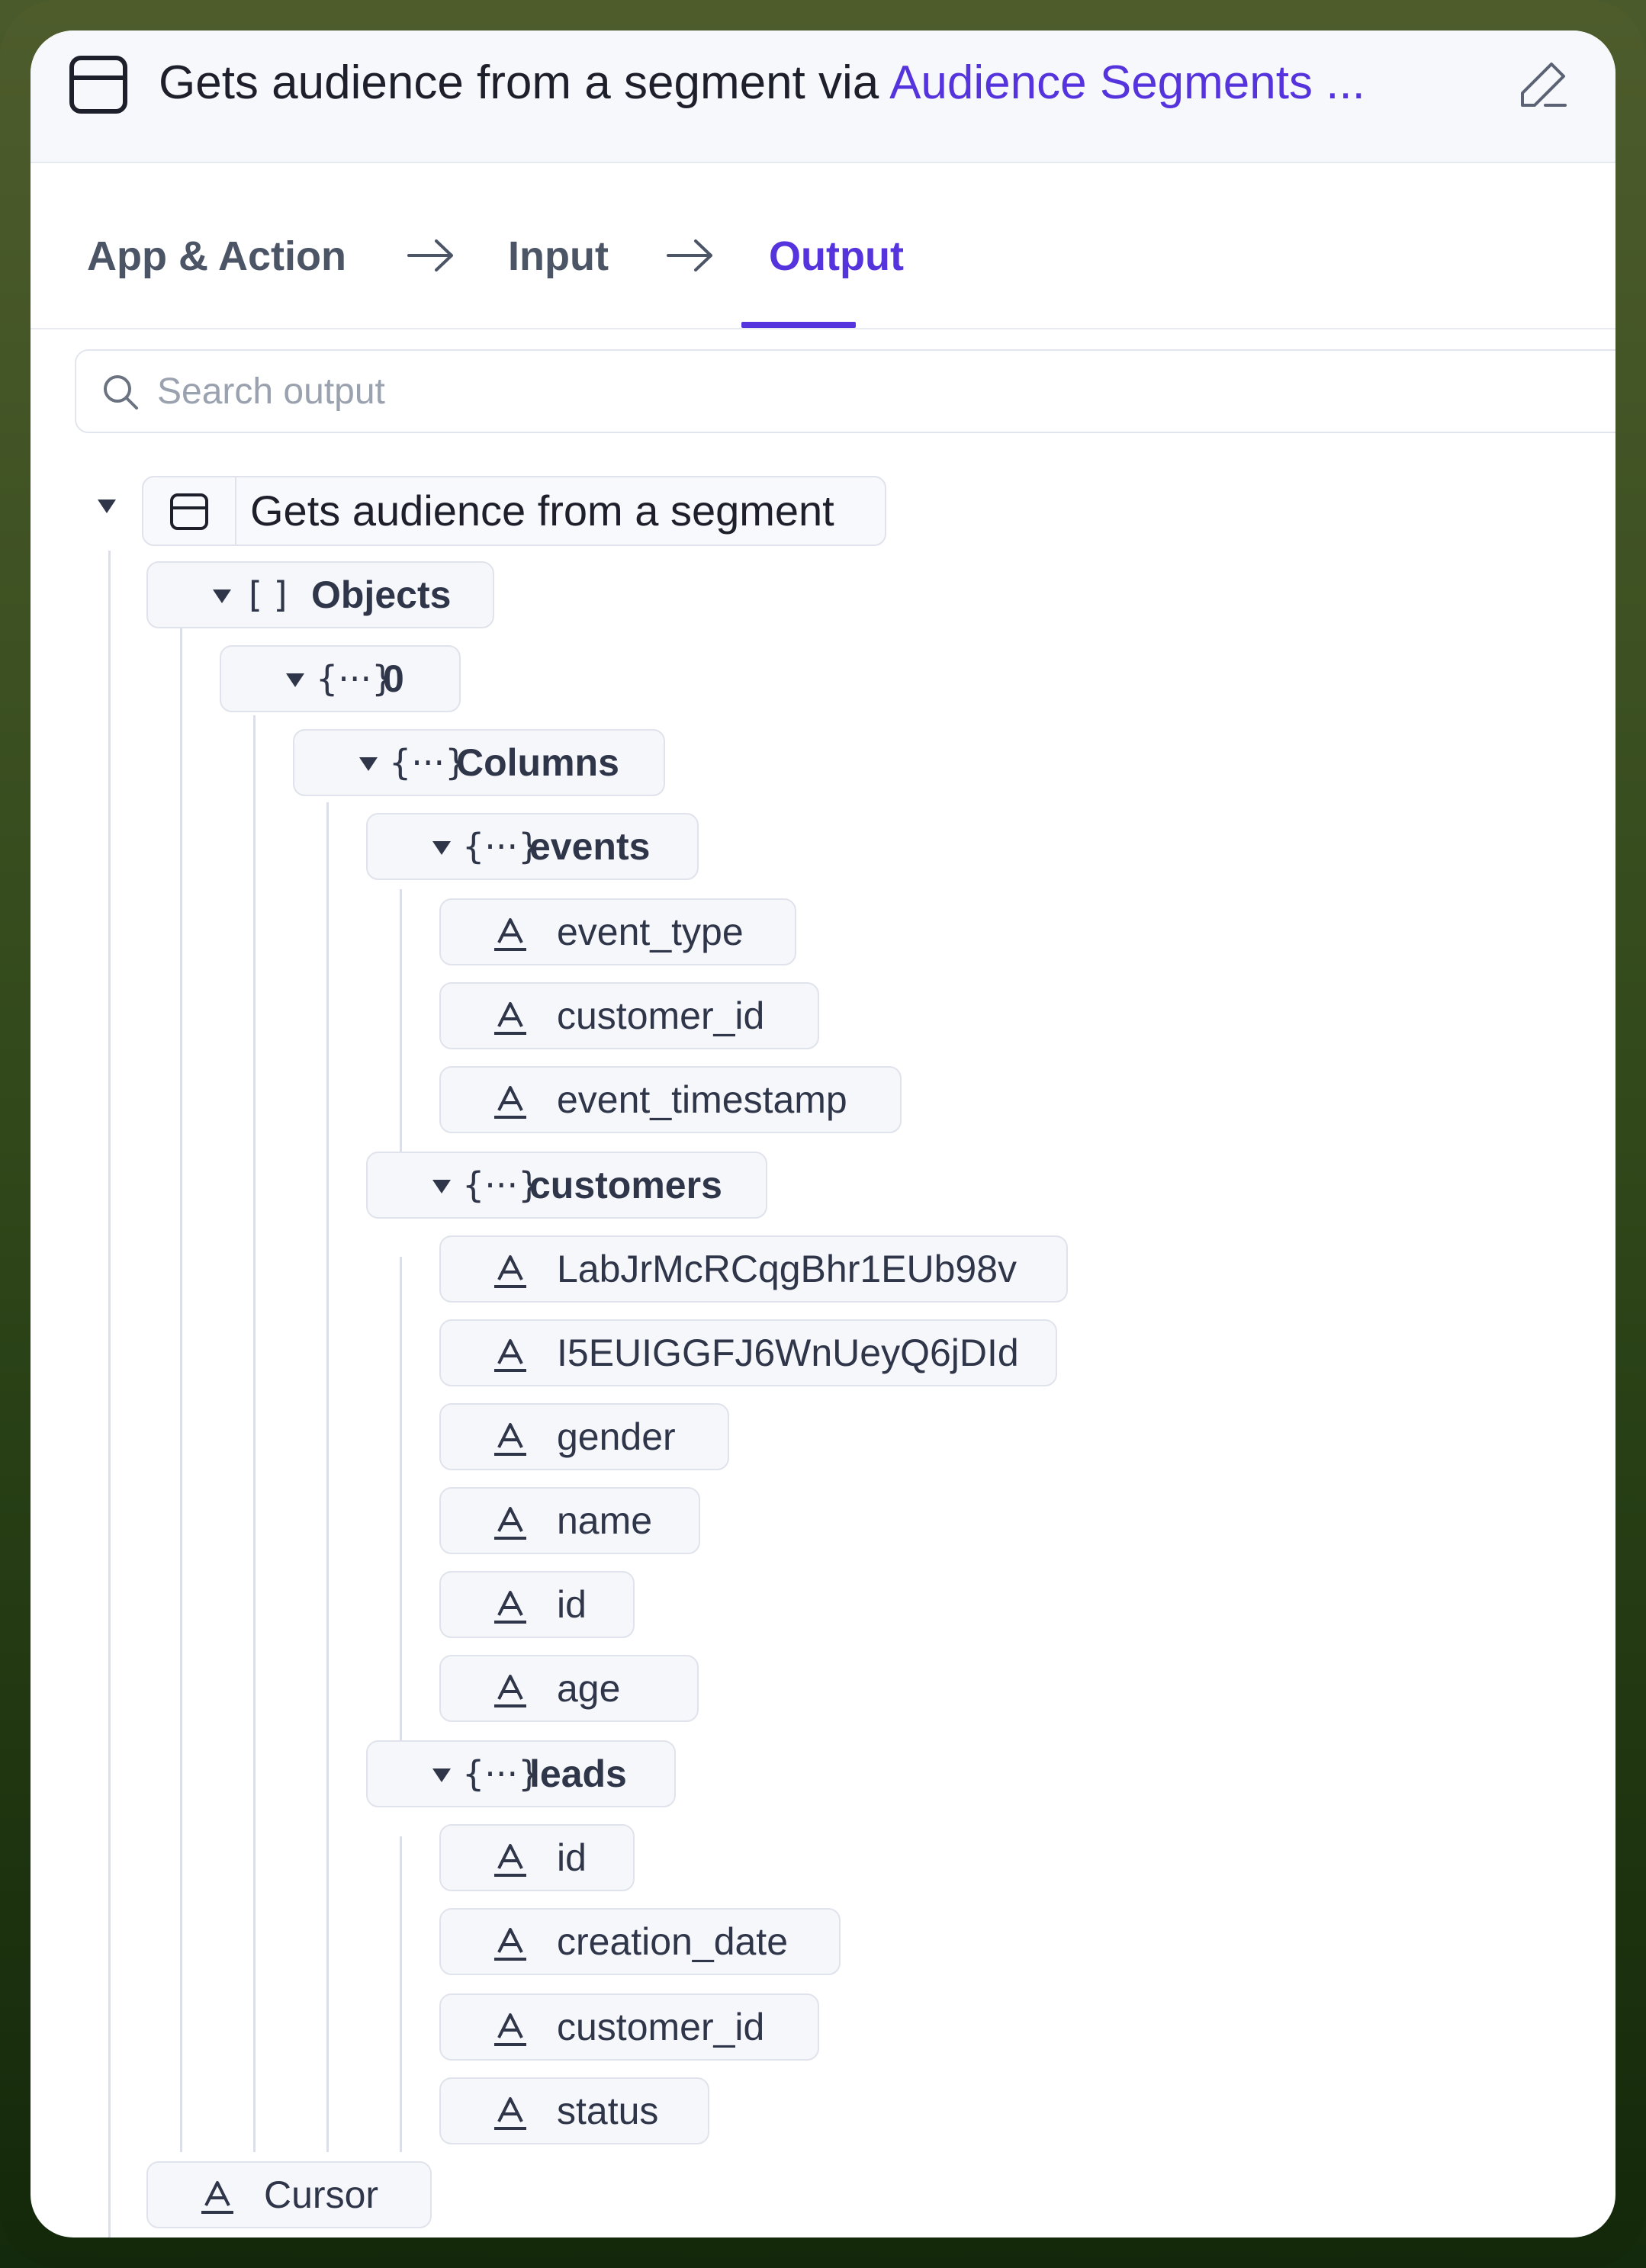 This screenshot has height=2268, width=1646. I want to click on tab-input: Input, so click(558, 256).